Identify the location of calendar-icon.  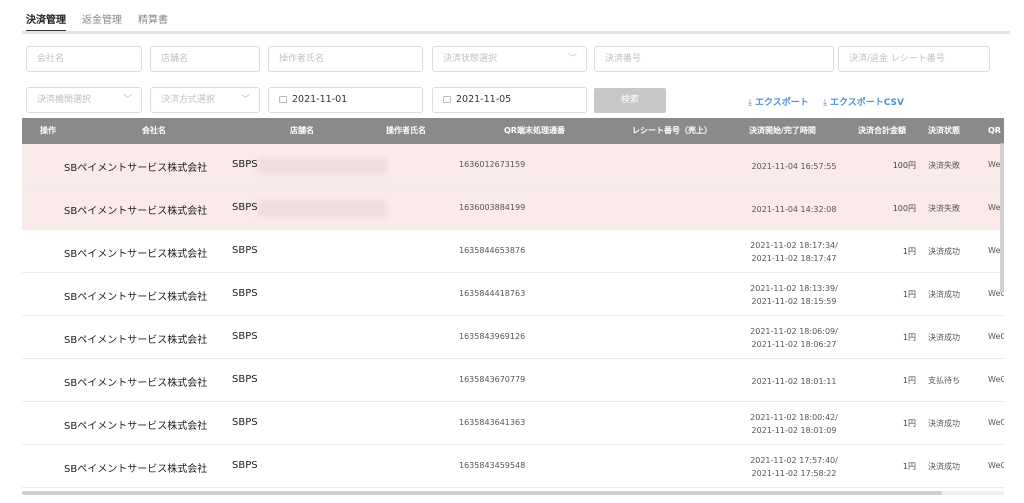
(283, 99).